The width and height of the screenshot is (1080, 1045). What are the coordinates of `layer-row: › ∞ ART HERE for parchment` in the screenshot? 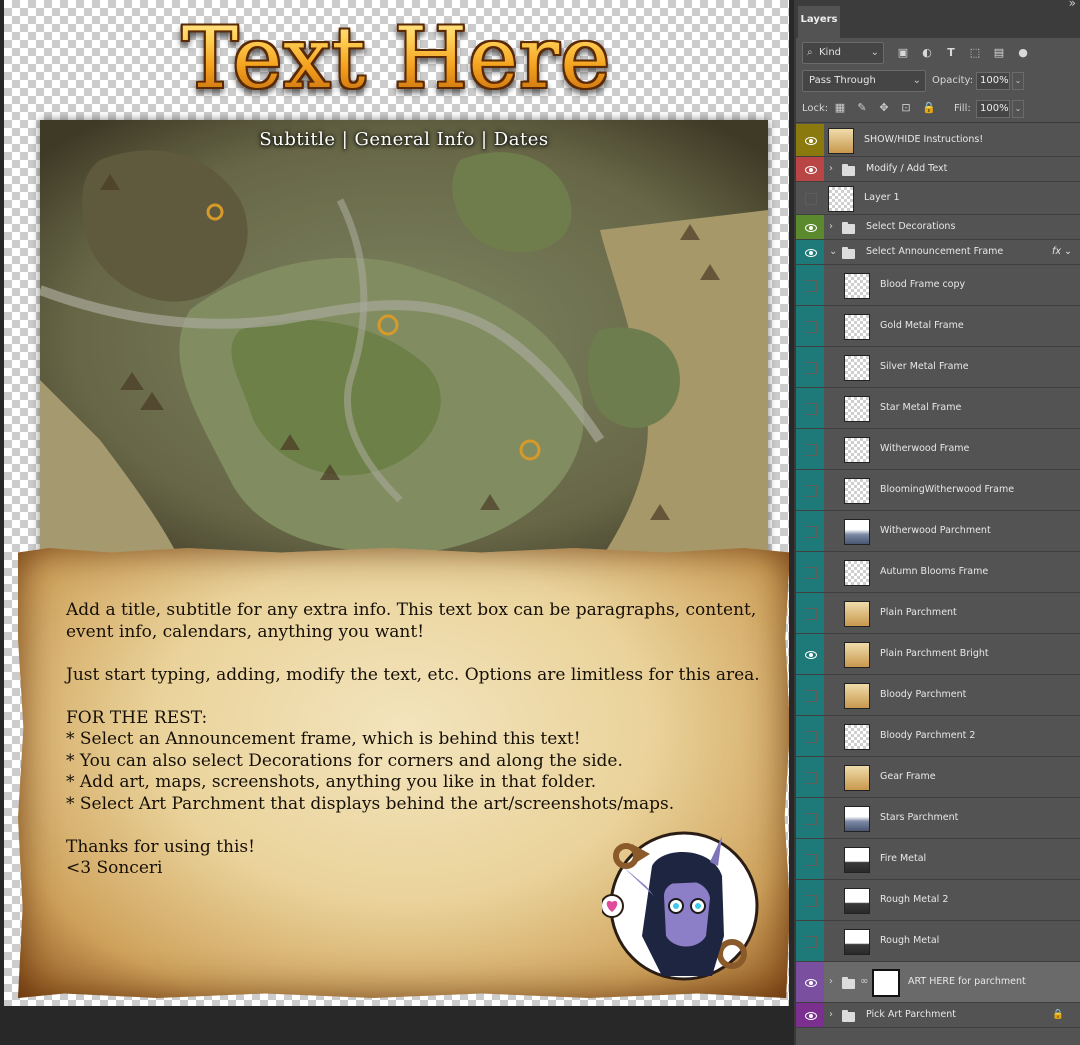 It's located at (938, 982).